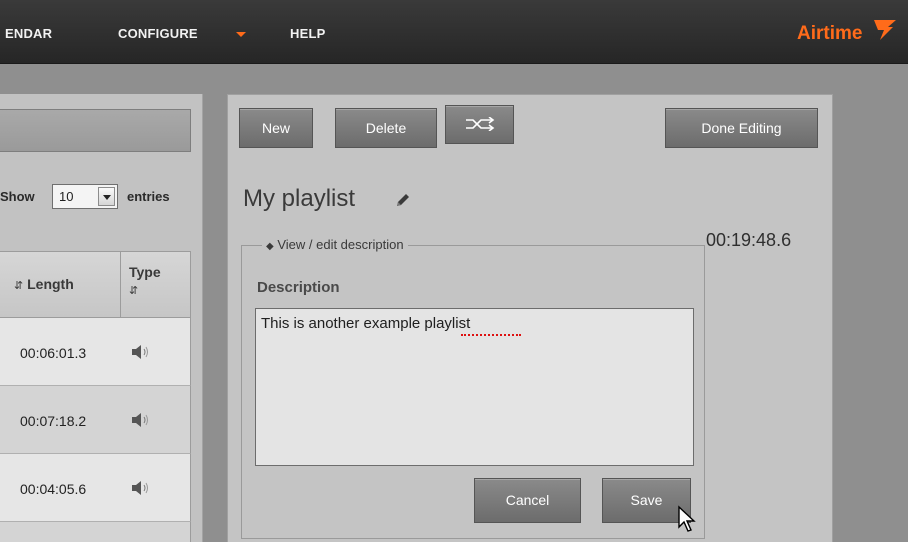 The height and width of the screenshot is (542, 908). I want to click on pencil-icon, so click(402, 200).